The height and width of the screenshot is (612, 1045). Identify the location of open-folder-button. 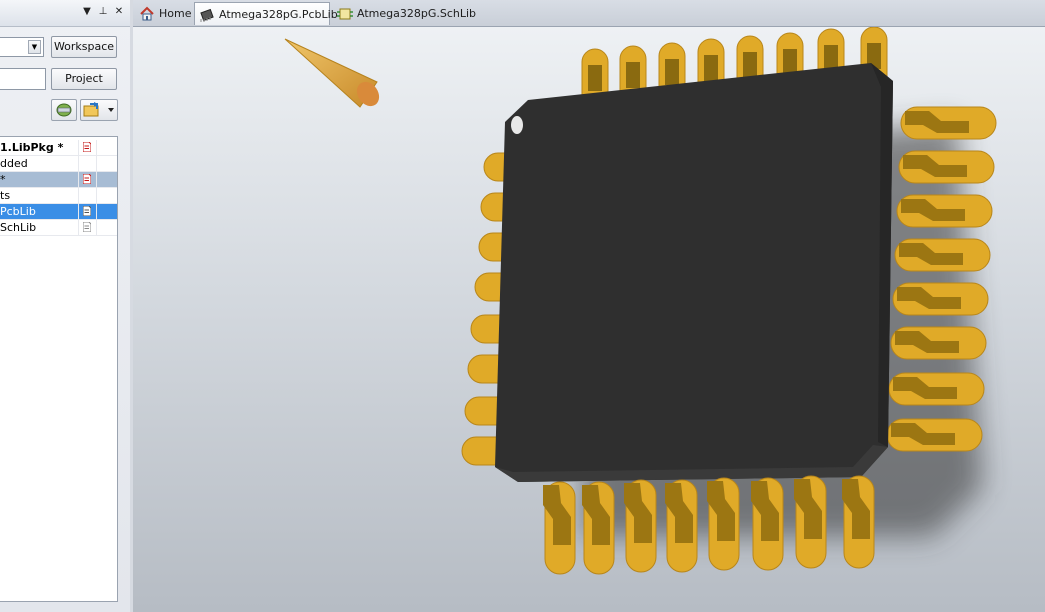
(99, 110).